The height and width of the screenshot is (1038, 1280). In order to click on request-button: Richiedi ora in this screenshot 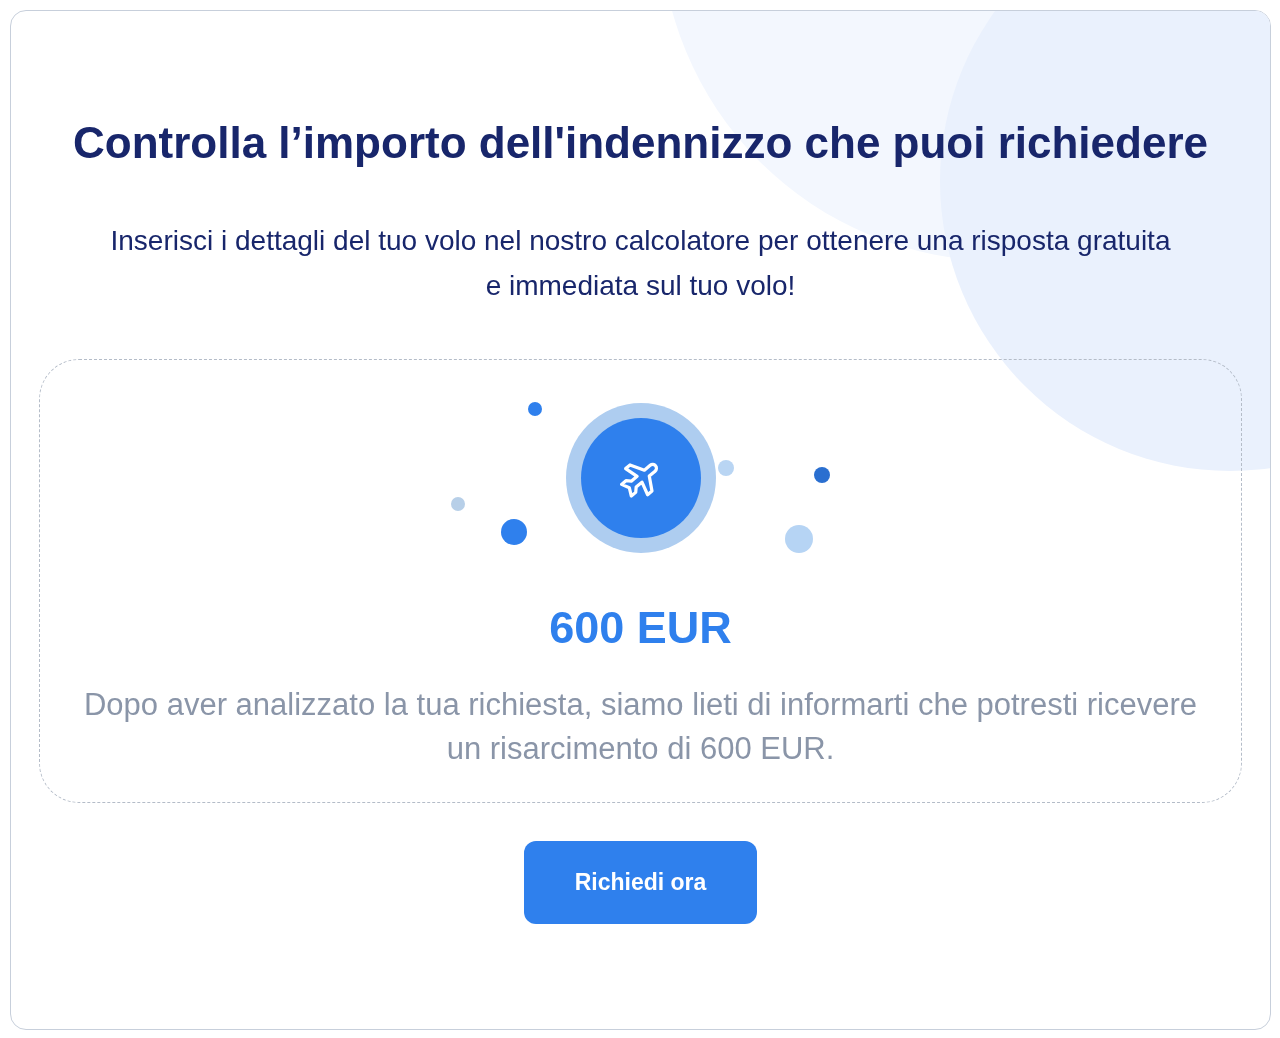, I will do `click(640, 882)`.